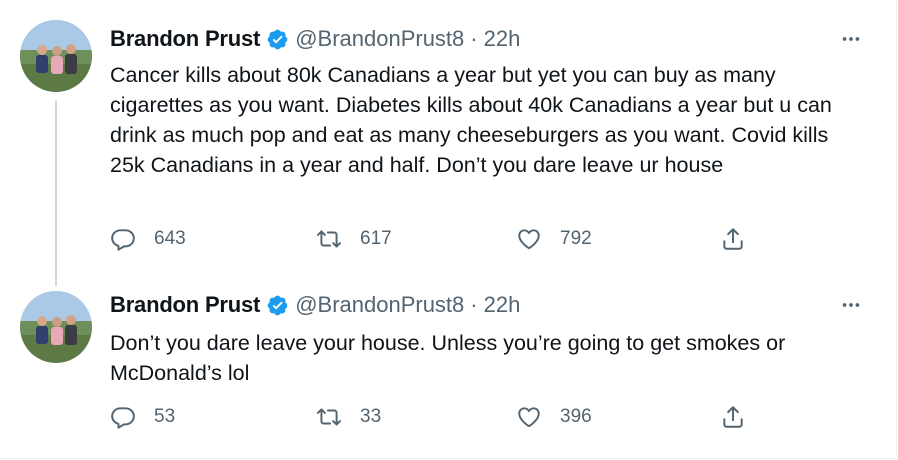 The image size is (898, 460). What do you see at coordinates (576, 416) in the screenshot?
I see `like-count: 396` at bounding box center [576, 416].